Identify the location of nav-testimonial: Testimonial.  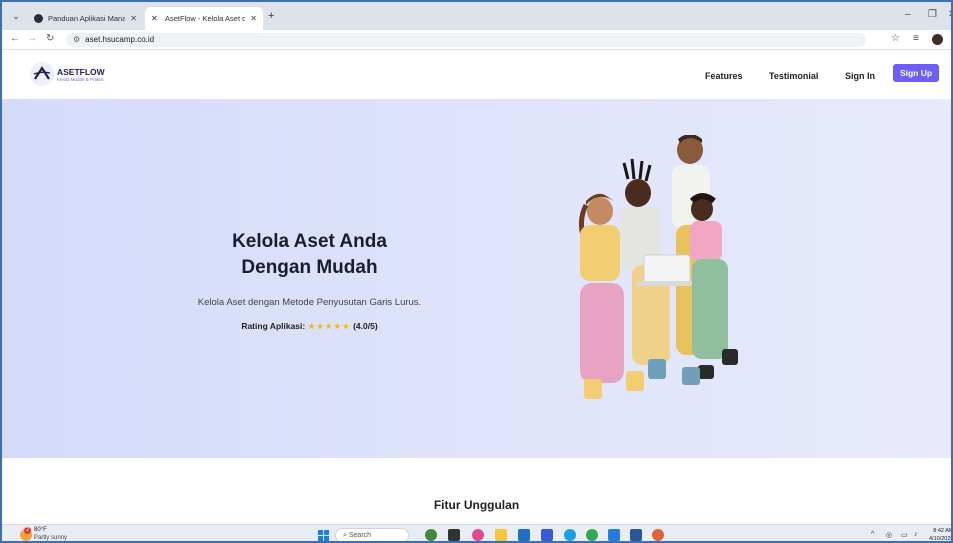
(793, 76).